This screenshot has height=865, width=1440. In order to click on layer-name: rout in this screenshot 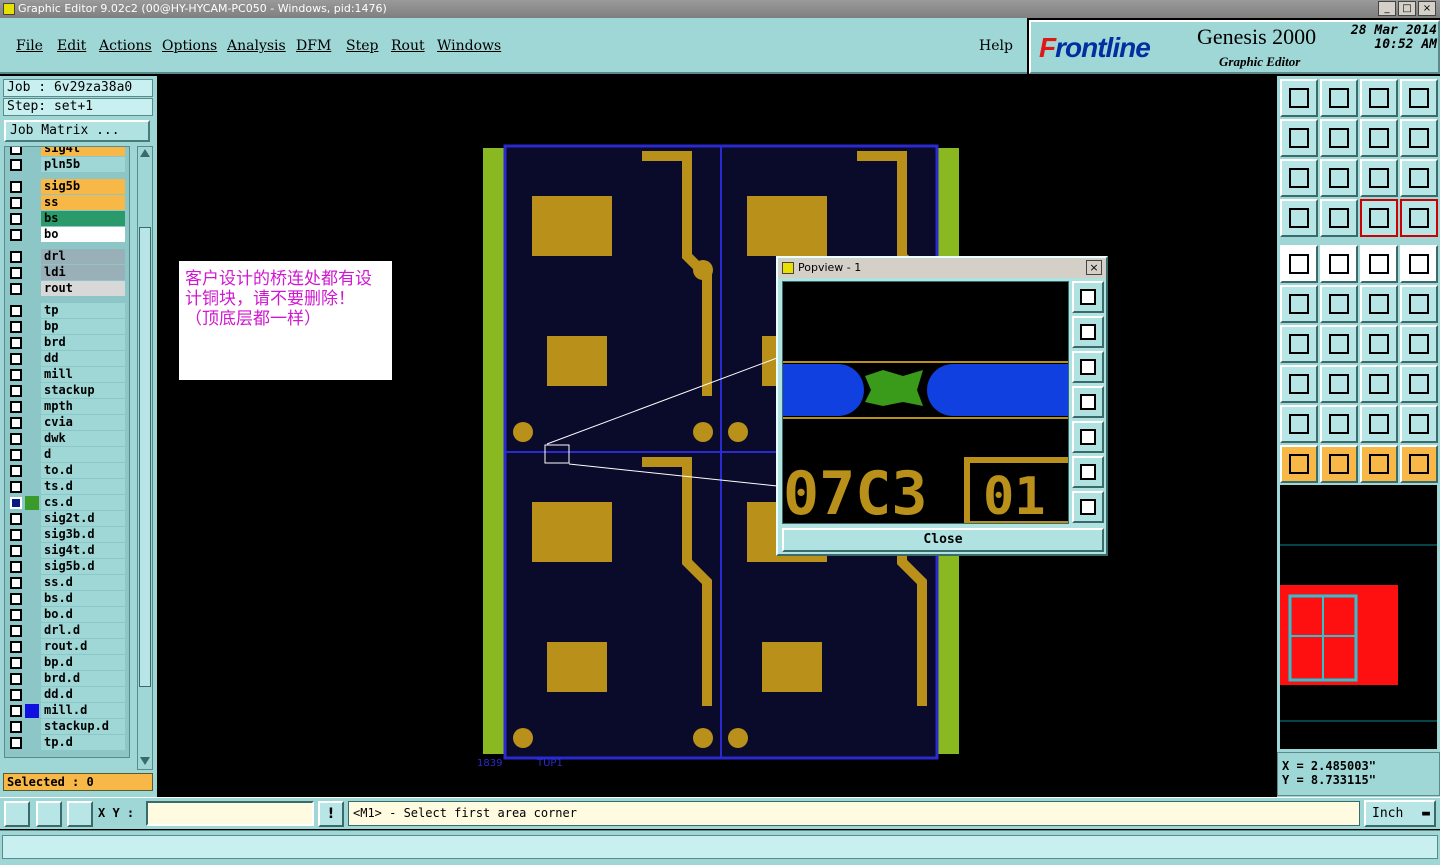, I will do `click(83, 288)`.